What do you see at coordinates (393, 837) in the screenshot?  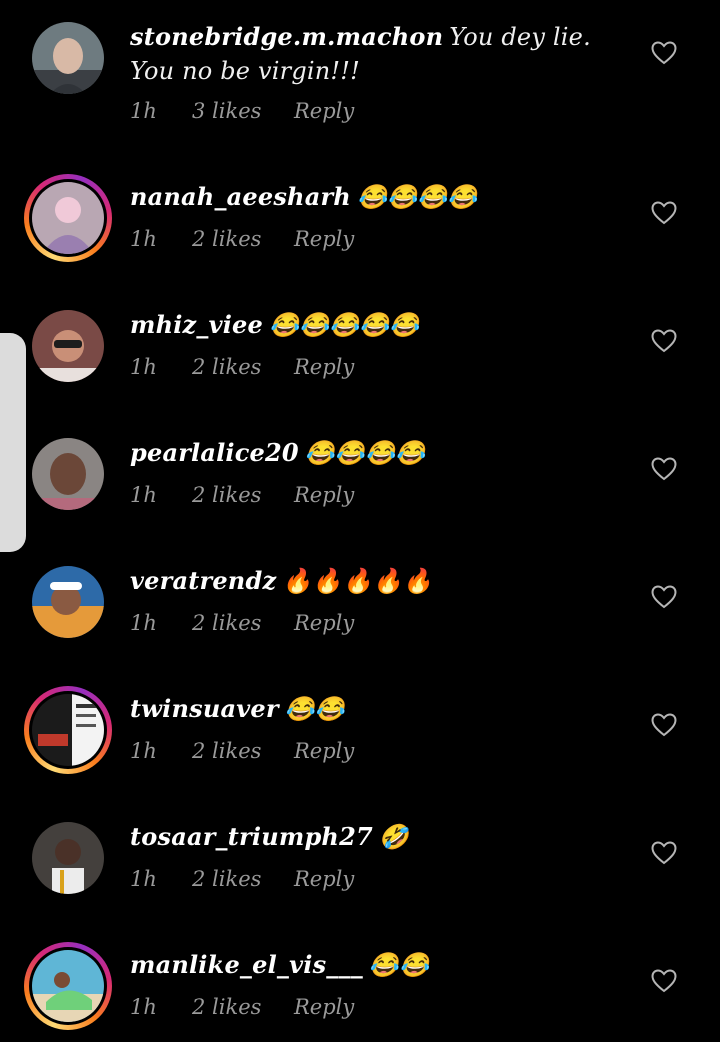 I see `comment-body: 🤣` at bounding box center [393, 837].